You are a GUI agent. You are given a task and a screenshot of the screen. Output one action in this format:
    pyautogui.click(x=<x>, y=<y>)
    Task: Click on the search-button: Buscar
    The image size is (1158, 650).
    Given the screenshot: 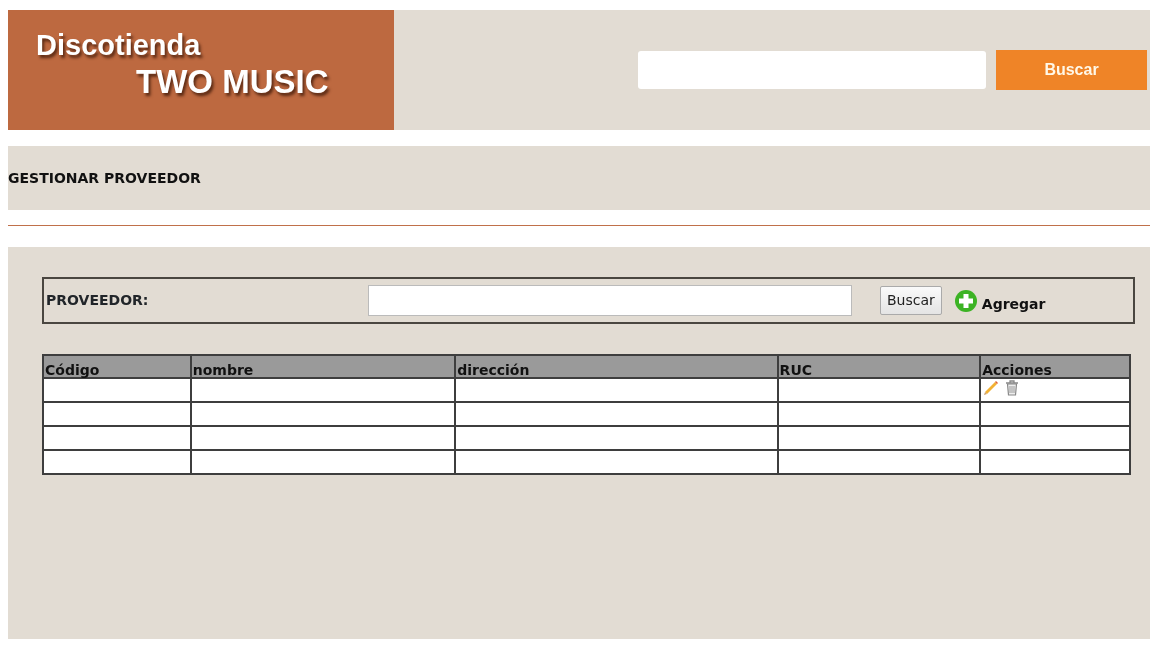 What is the action you would take?
    pyautogui.click(x=911, y=300)
    